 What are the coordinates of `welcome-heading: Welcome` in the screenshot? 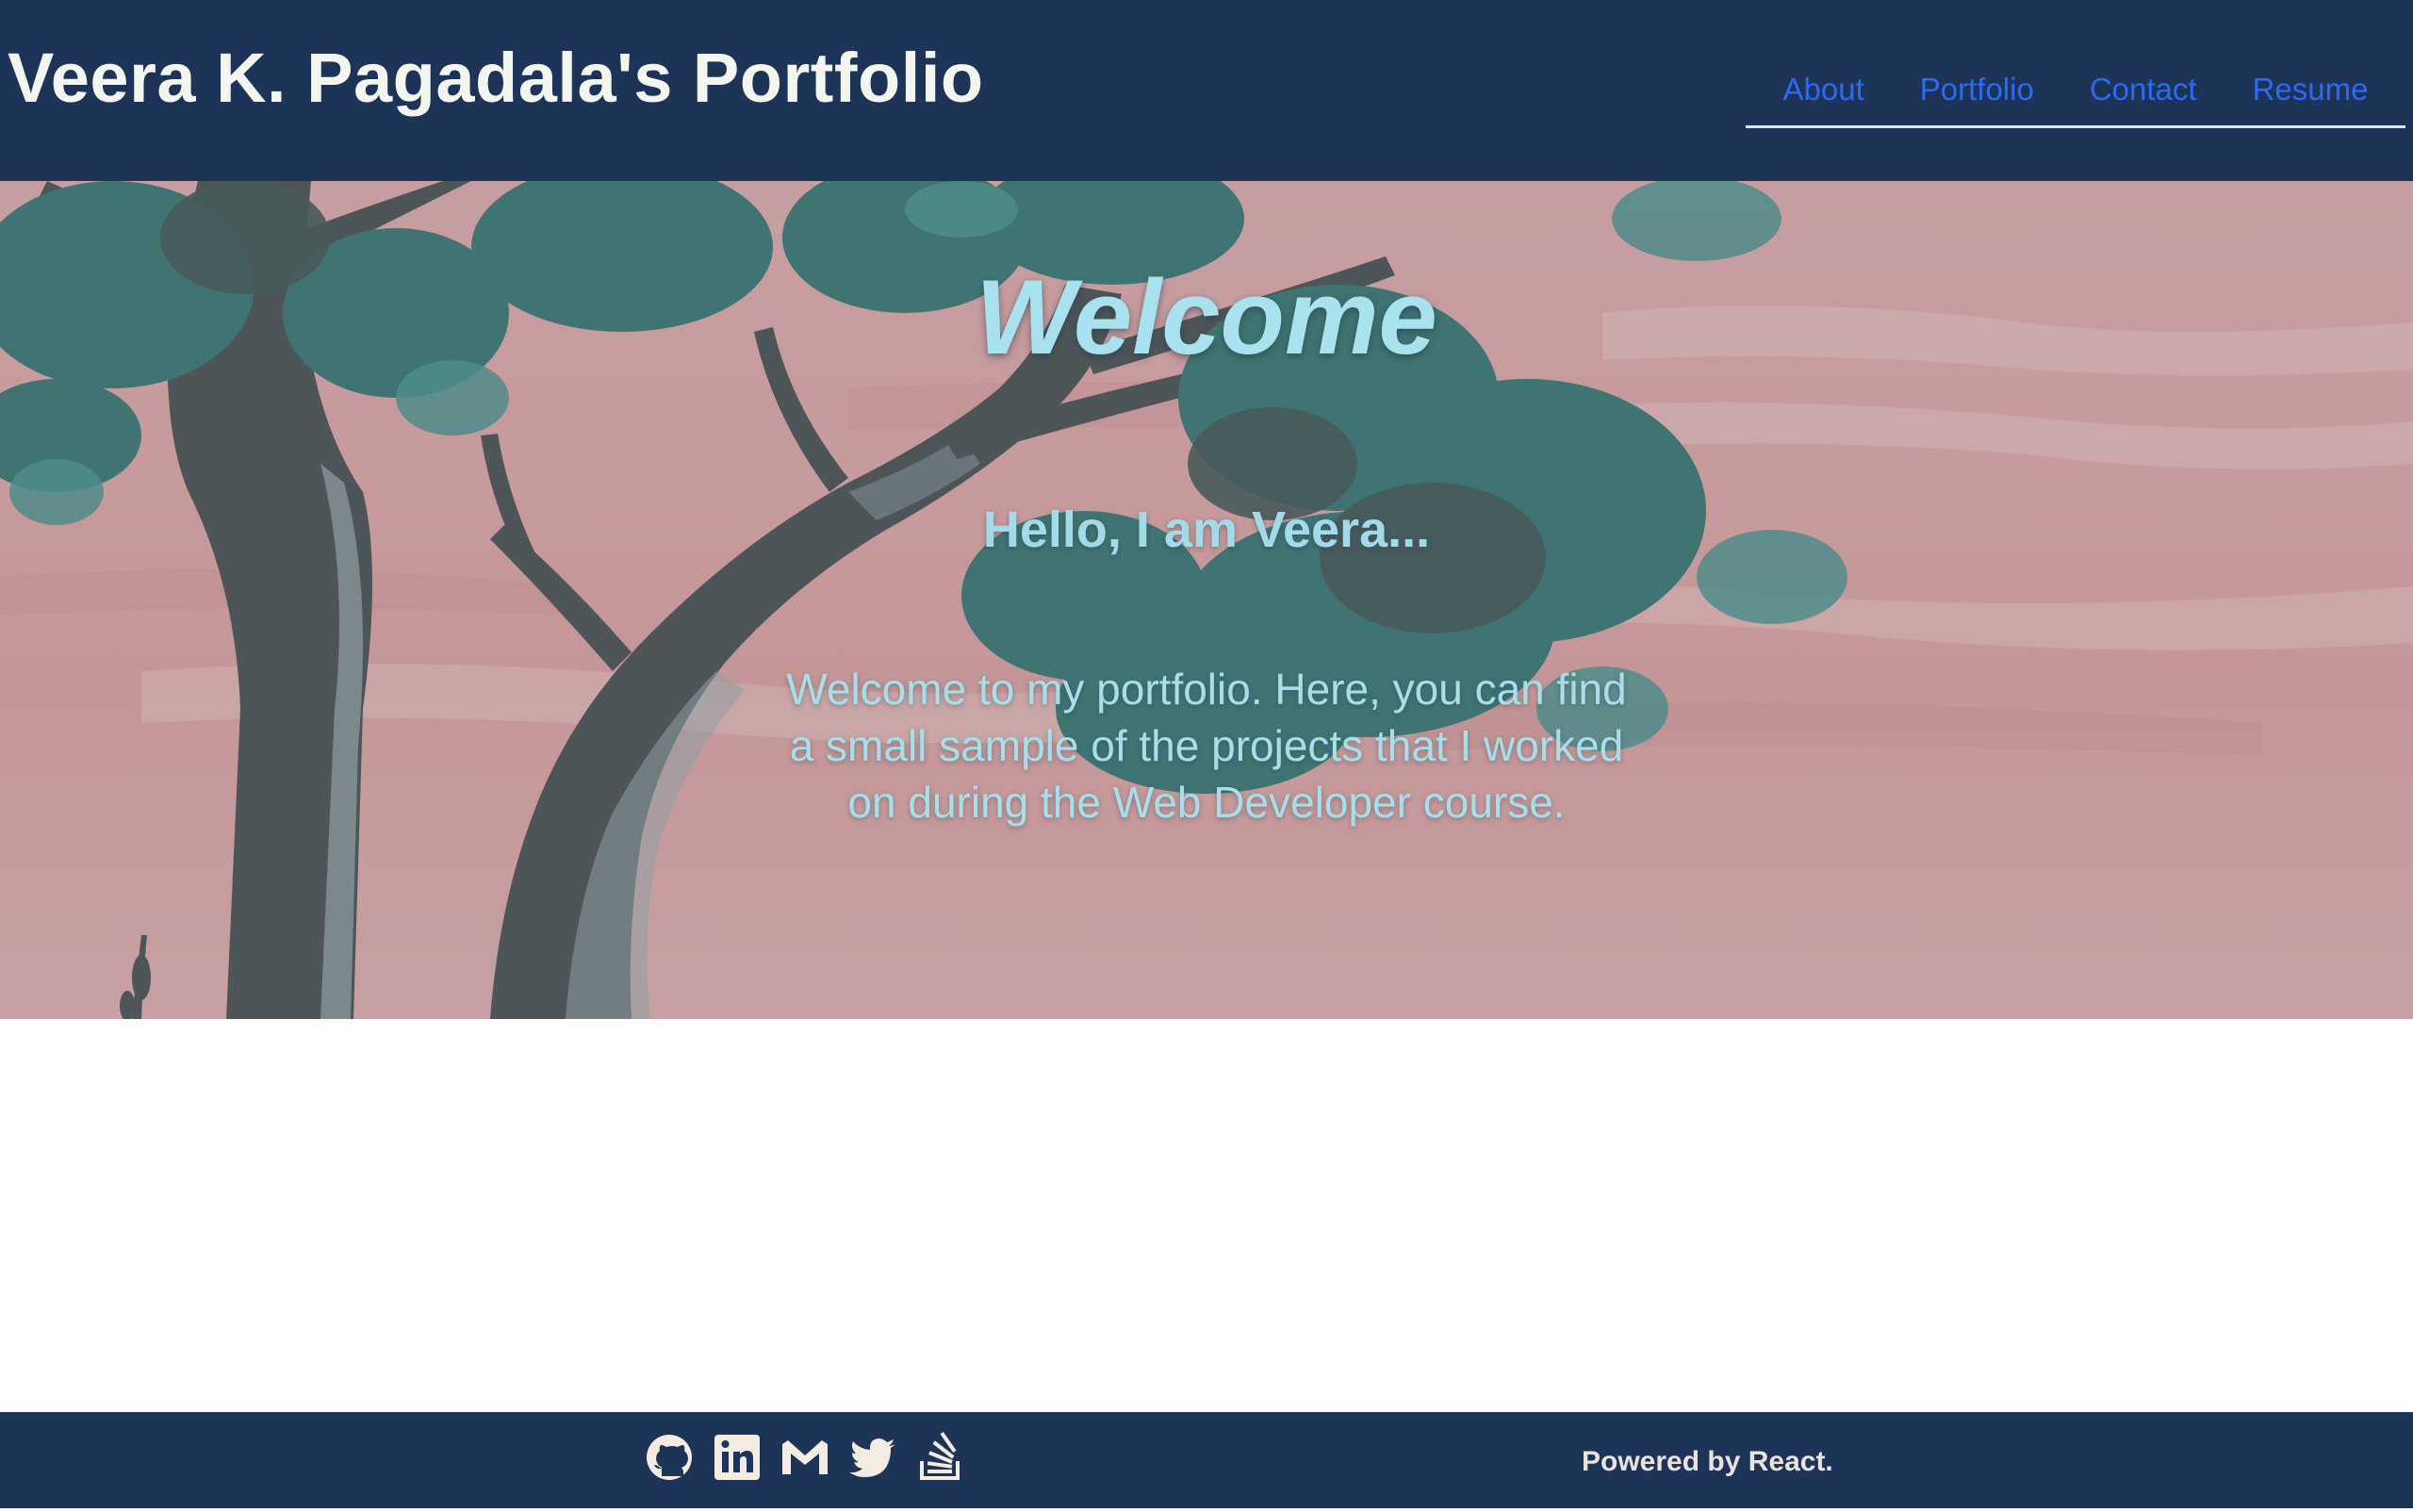 It's located at (1206, 317).